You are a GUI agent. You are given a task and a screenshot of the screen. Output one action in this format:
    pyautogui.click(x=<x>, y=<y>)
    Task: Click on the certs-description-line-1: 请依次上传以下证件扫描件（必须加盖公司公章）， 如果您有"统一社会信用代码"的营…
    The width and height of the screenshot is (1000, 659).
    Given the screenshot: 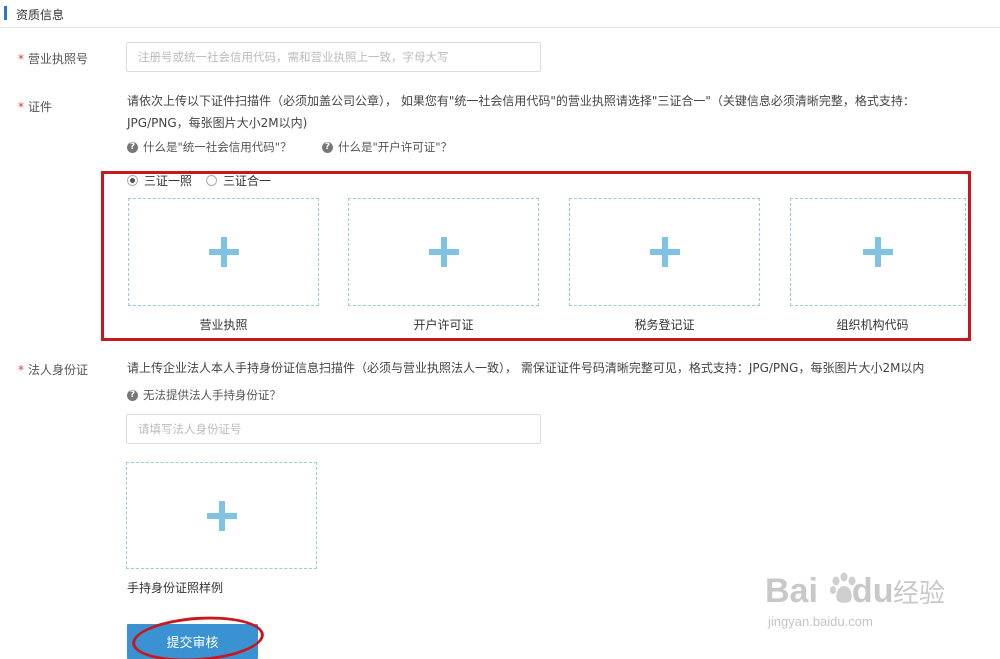 What is the action you would take?
    pyautogui.click(x=521, y=101)
    